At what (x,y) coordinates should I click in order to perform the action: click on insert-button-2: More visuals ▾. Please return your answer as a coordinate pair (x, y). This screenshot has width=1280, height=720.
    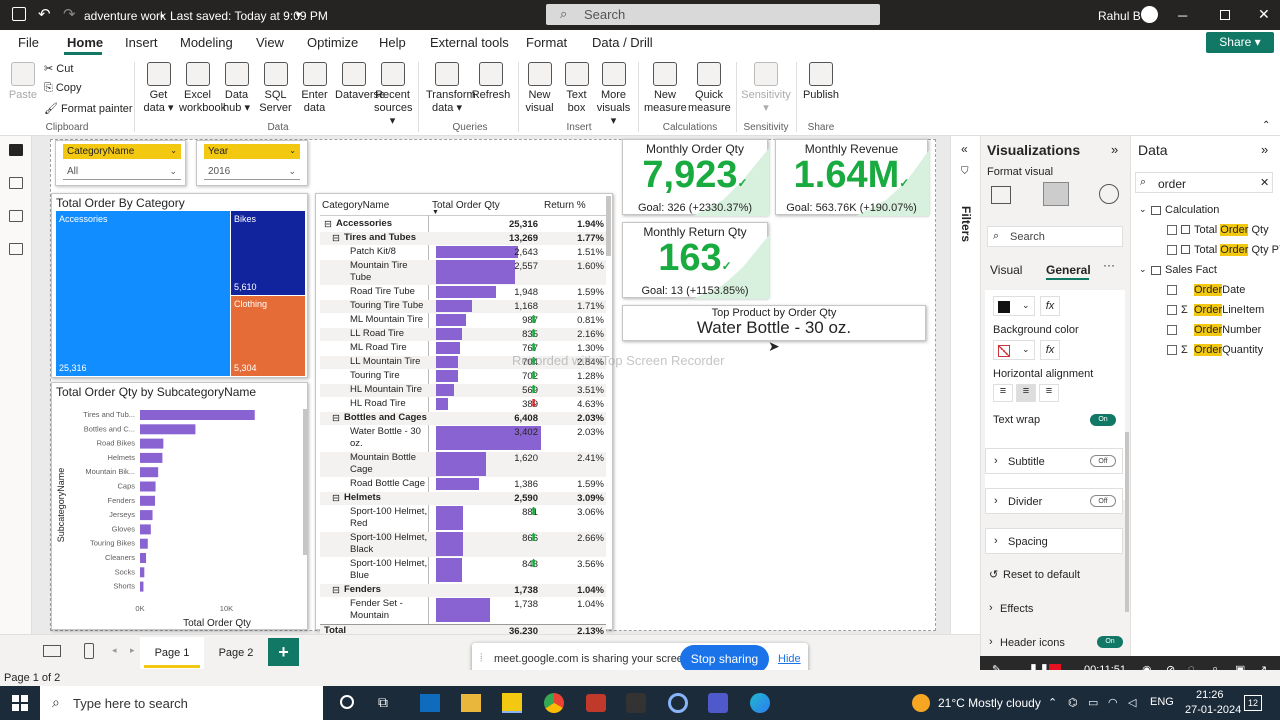
    Looking at the image, I should click on (613, 95).